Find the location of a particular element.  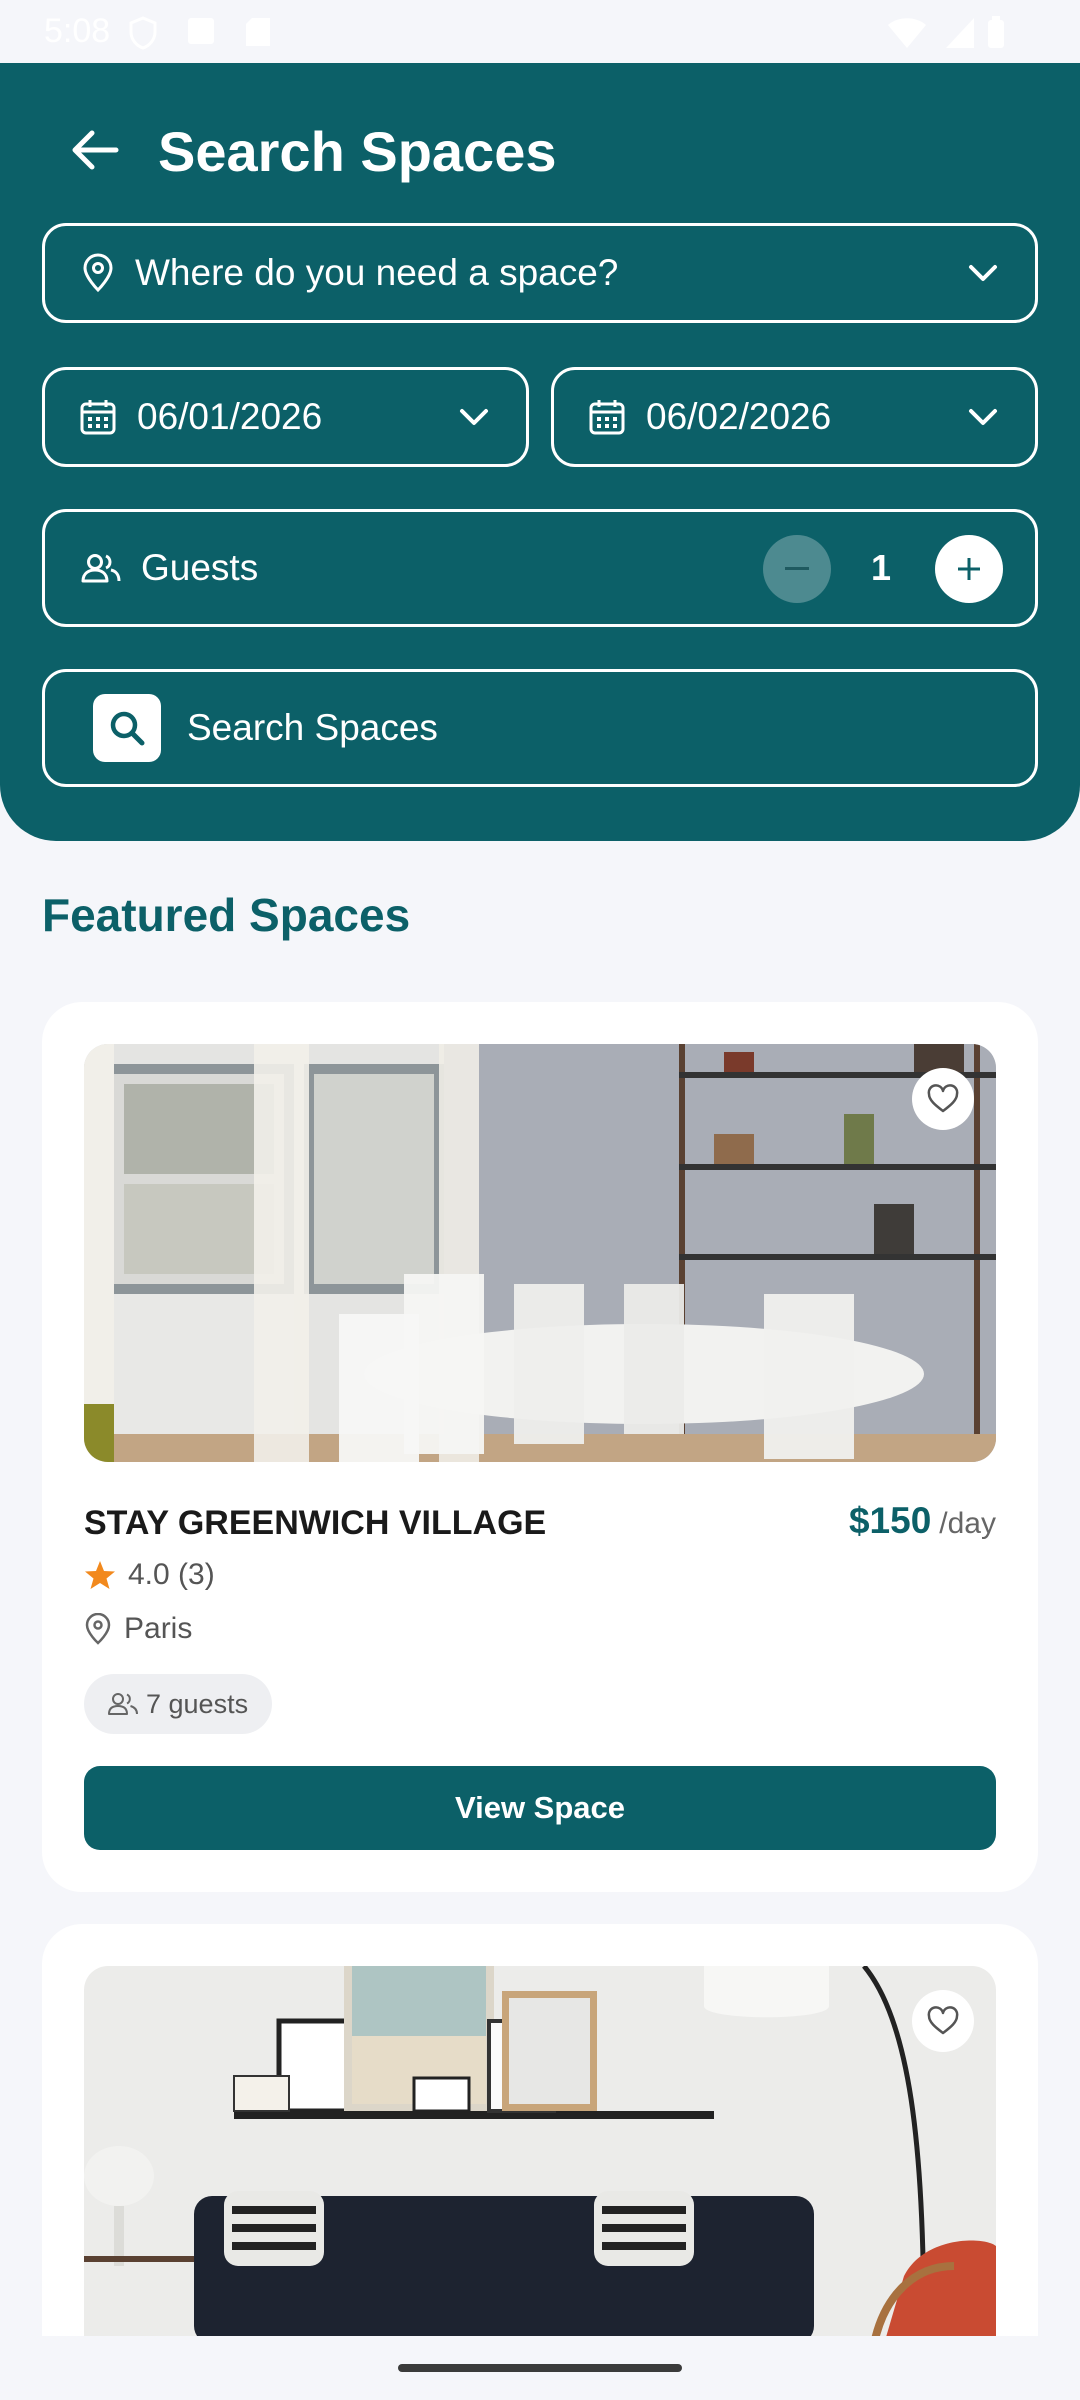

search-icon-box is located at coordinates (127, 728).